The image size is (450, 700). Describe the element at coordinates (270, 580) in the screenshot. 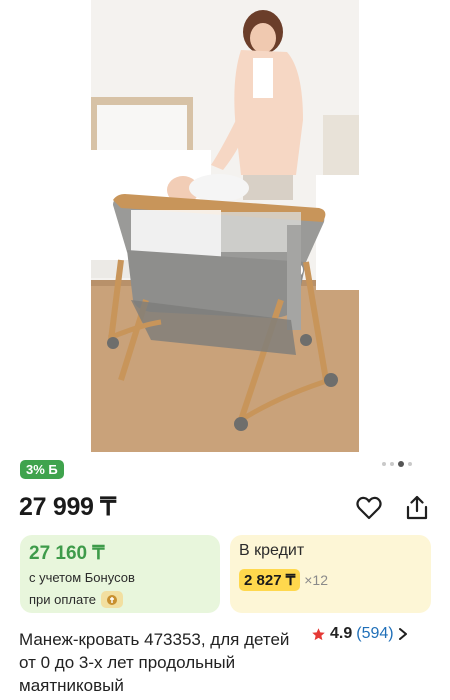

I see `credit-monthly-amount: 2 827 ₸` at that location.